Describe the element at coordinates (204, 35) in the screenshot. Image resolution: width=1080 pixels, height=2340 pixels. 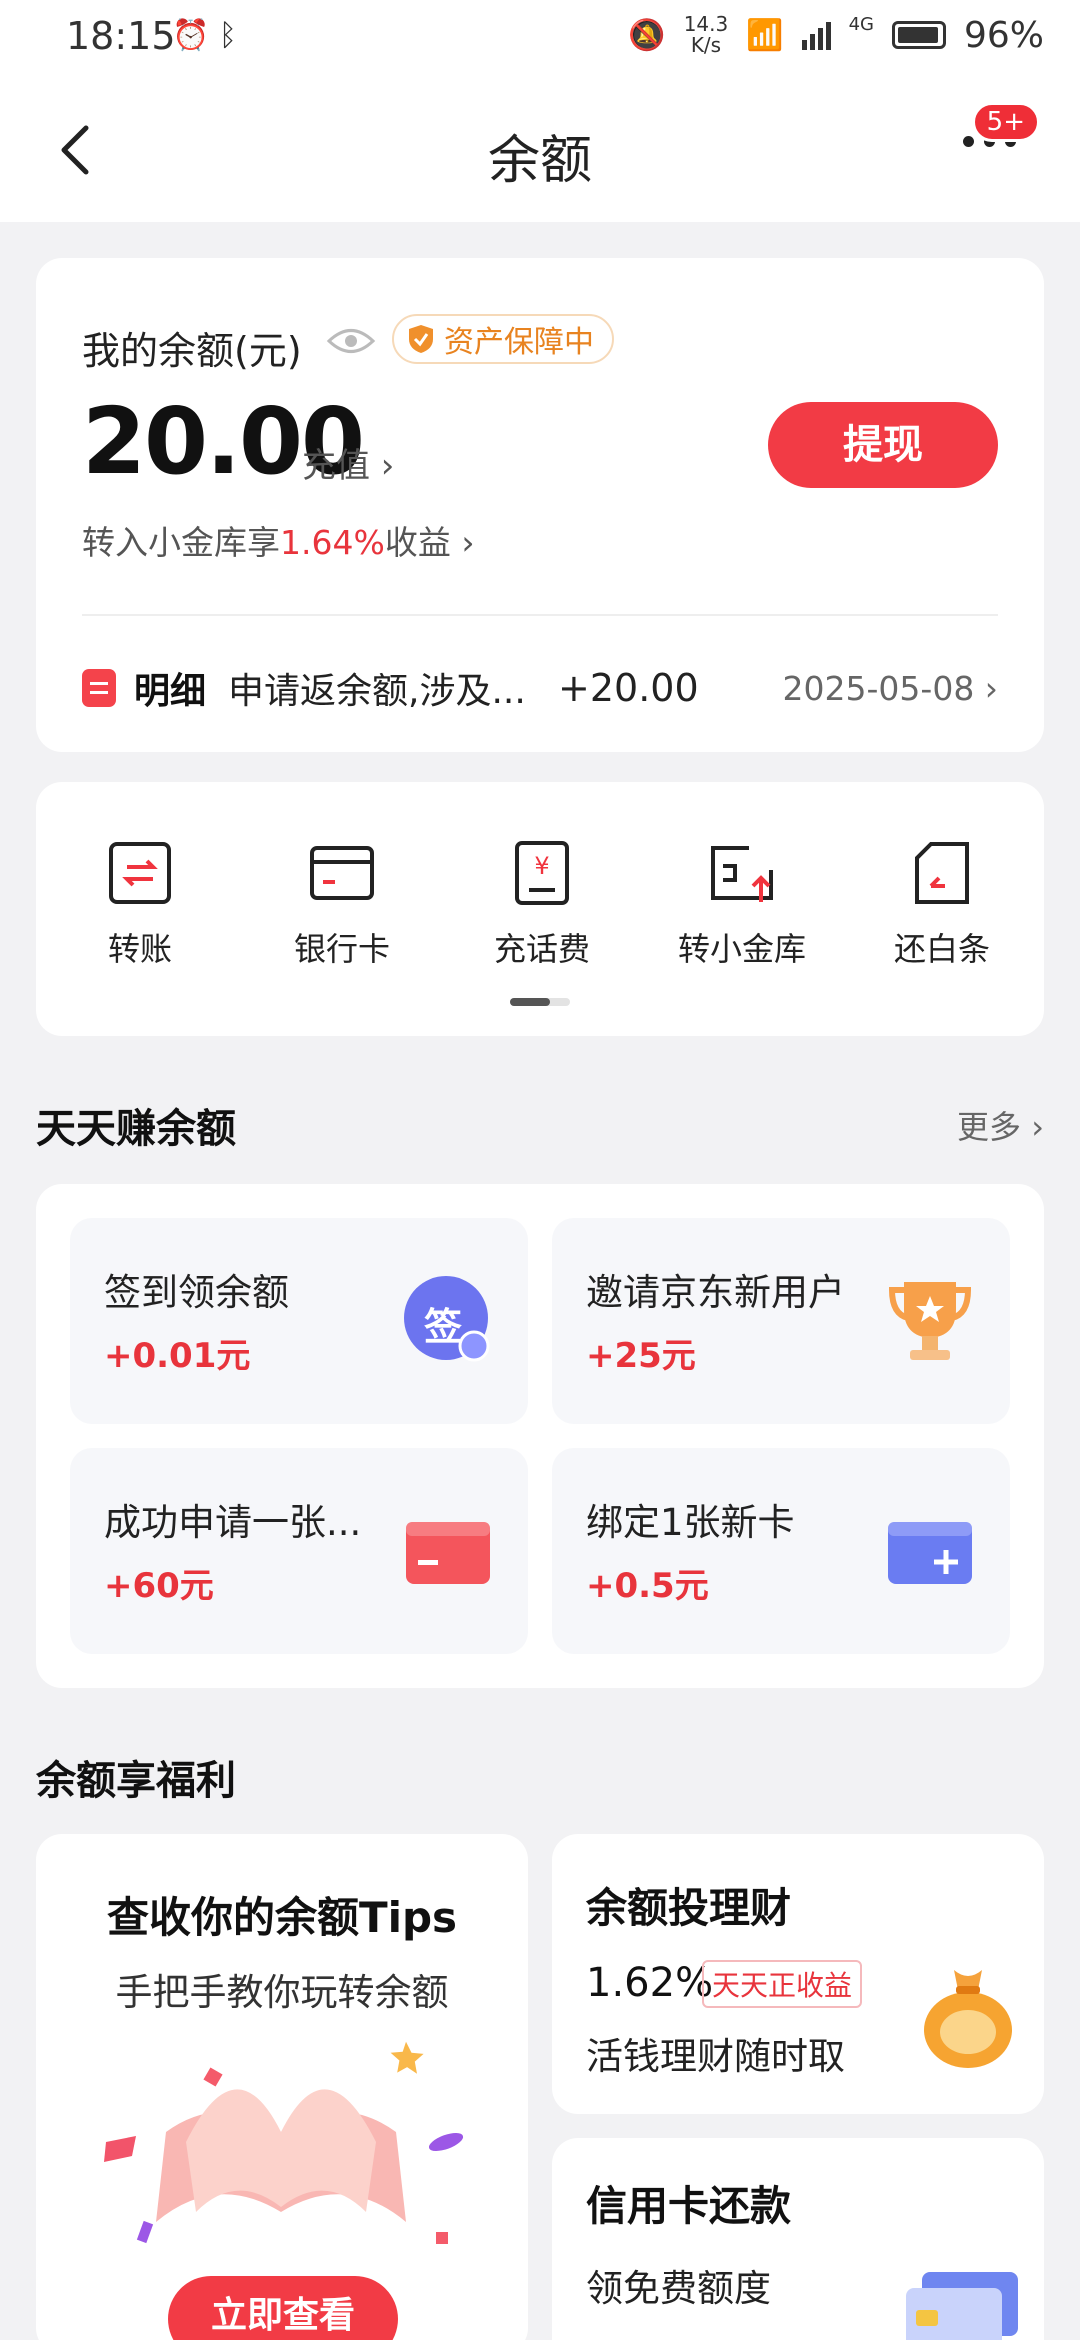
I see `alarm-bluetooth-icons: ⏰ ᛒ` at that location.